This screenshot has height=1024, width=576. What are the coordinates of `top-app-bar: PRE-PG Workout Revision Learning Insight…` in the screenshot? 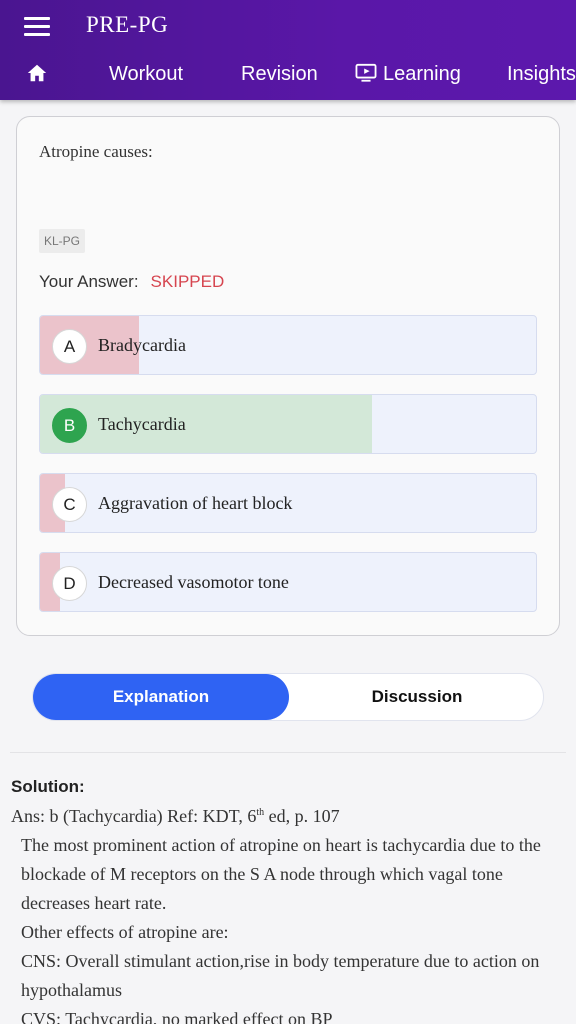 It's located at (288, 50).